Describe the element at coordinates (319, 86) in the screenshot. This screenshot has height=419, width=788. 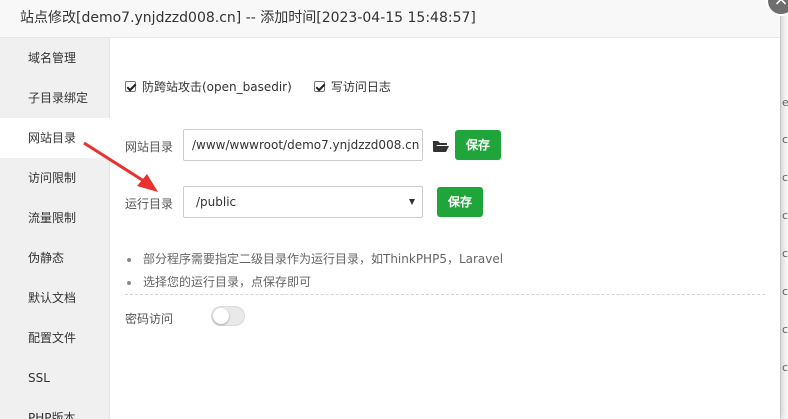
I see `access-log-checkbox` at that location.